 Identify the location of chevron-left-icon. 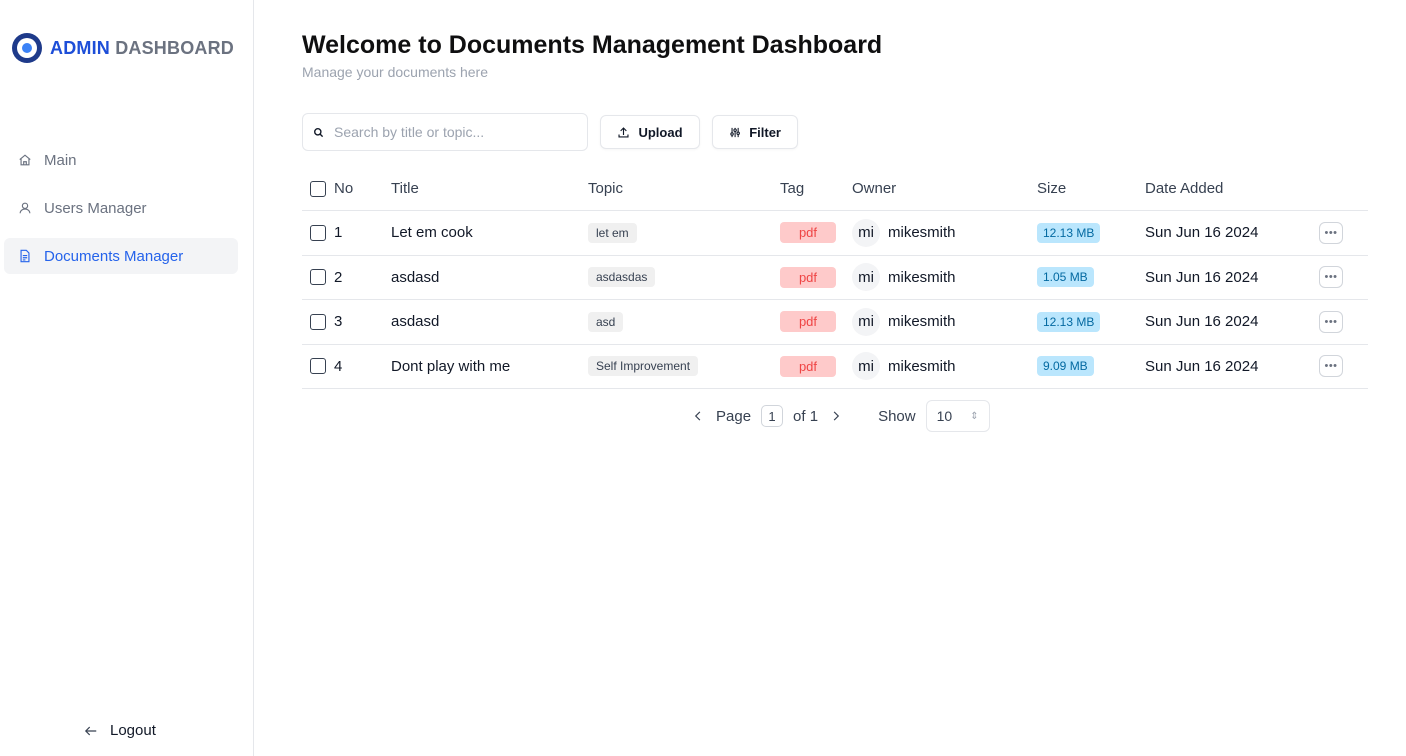
(697, 416).